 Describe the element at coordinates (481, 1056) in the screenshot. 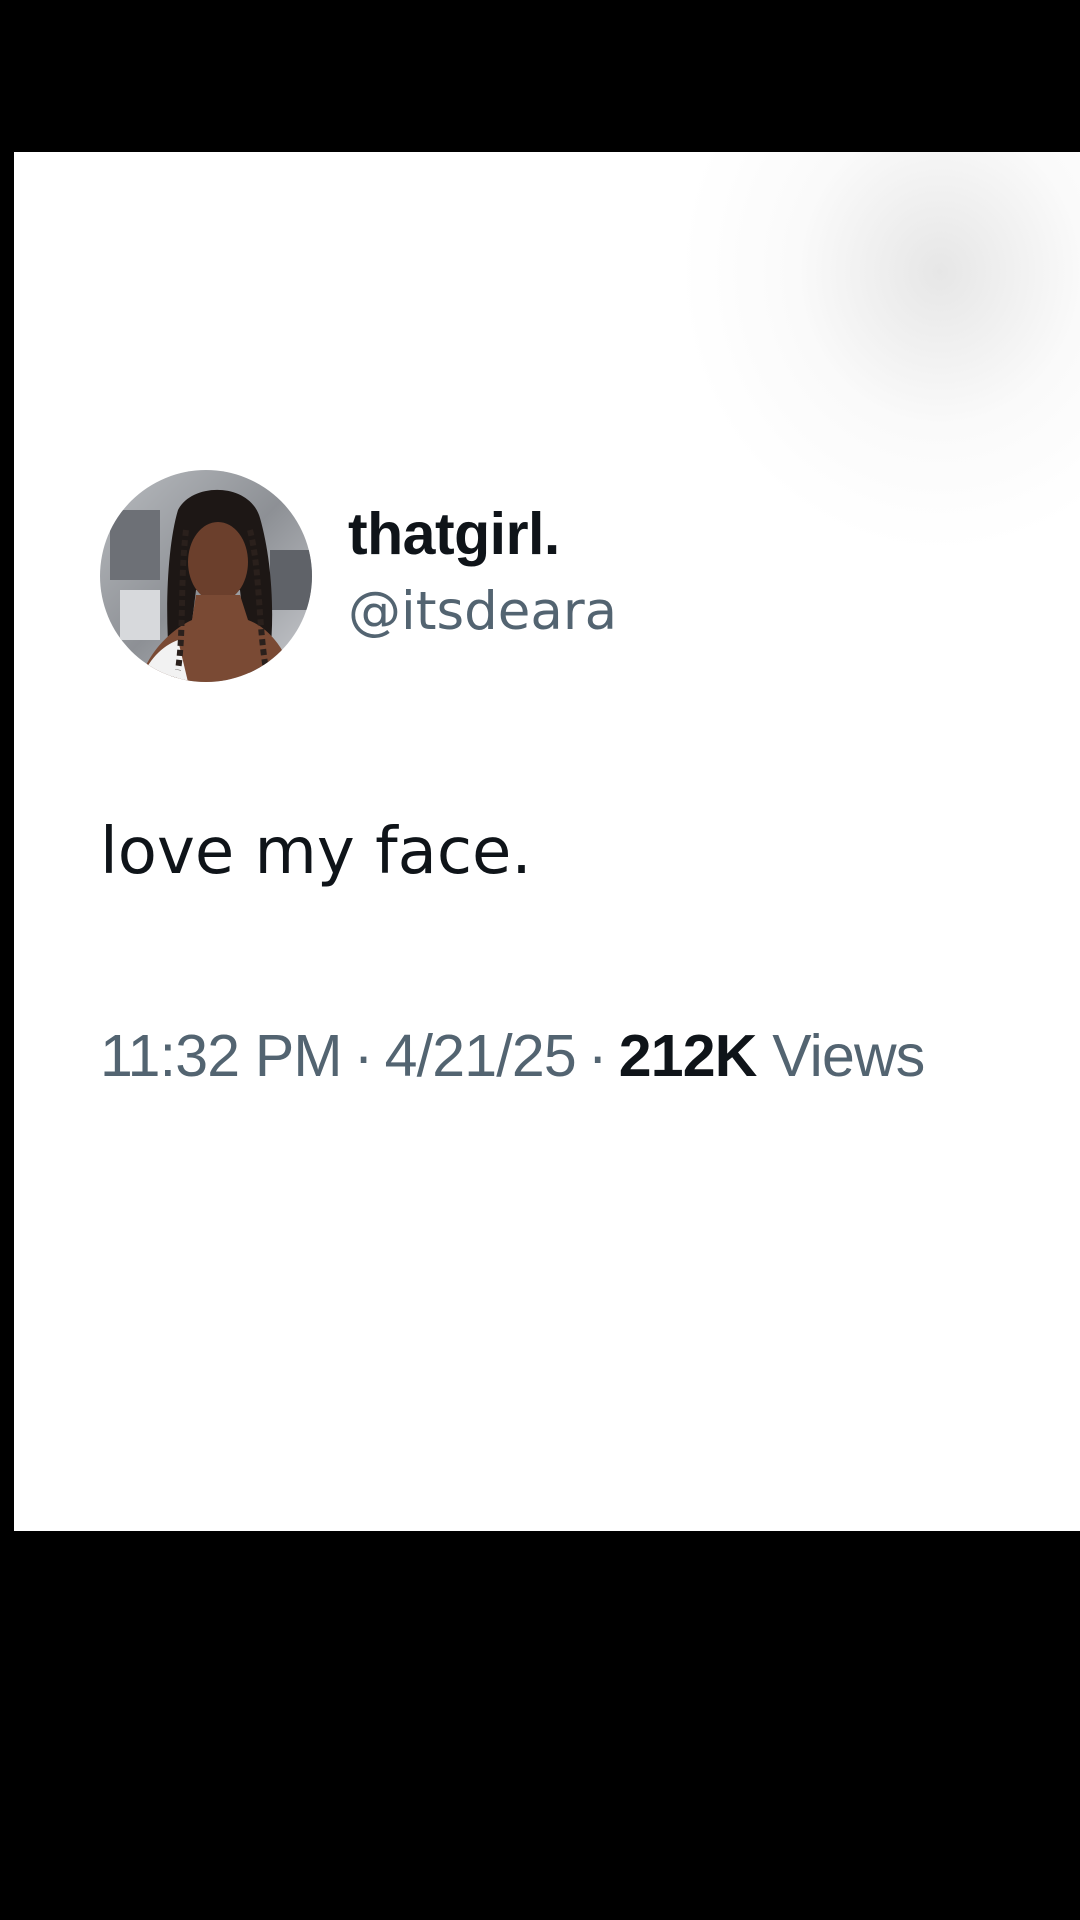

I see `tweet-date: 4/21/25` at that location.